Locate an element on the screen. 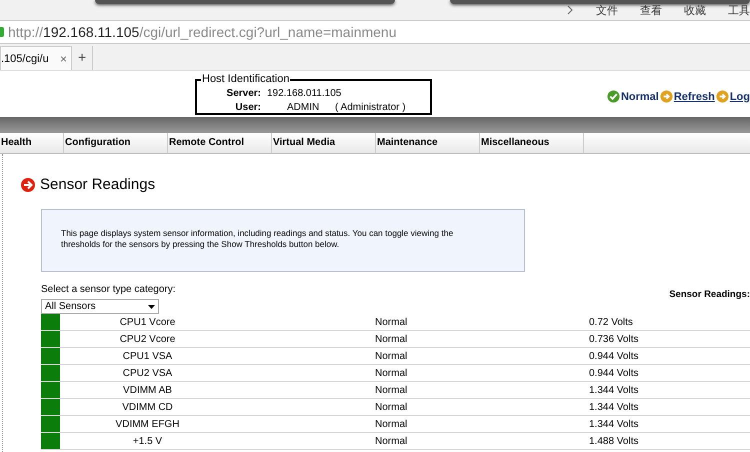 The height and width of the screenshot is (452, 750). menu-item: 收藏 is located at coordinates (695, 10).